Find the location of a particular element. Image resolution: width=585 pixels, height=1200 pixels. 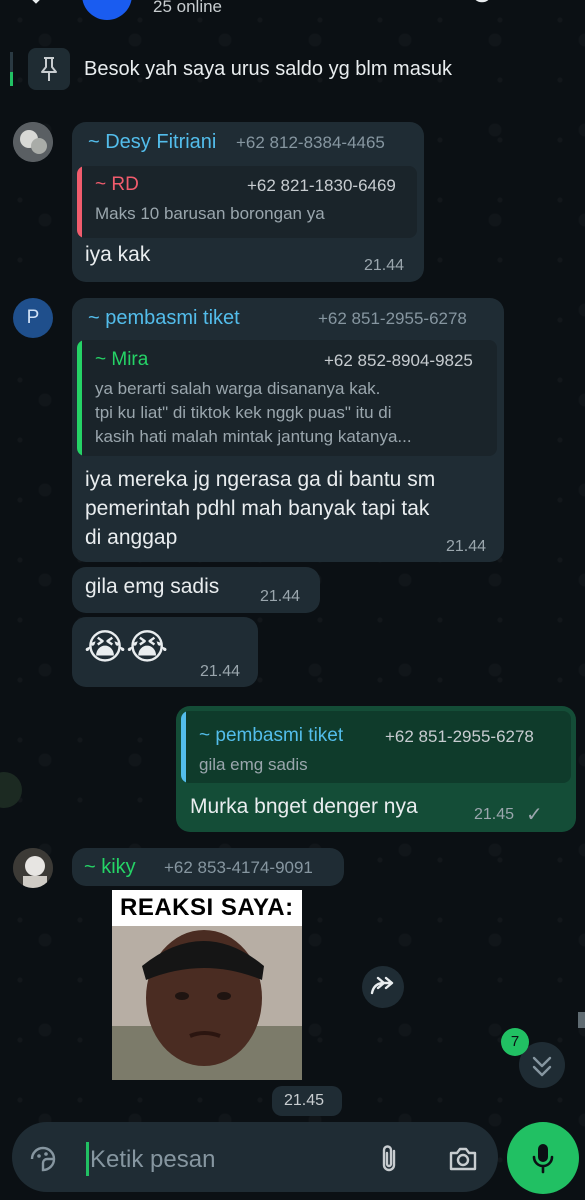

sender-name: ~ Desy Fitriani is located at coordinates (152, 142).